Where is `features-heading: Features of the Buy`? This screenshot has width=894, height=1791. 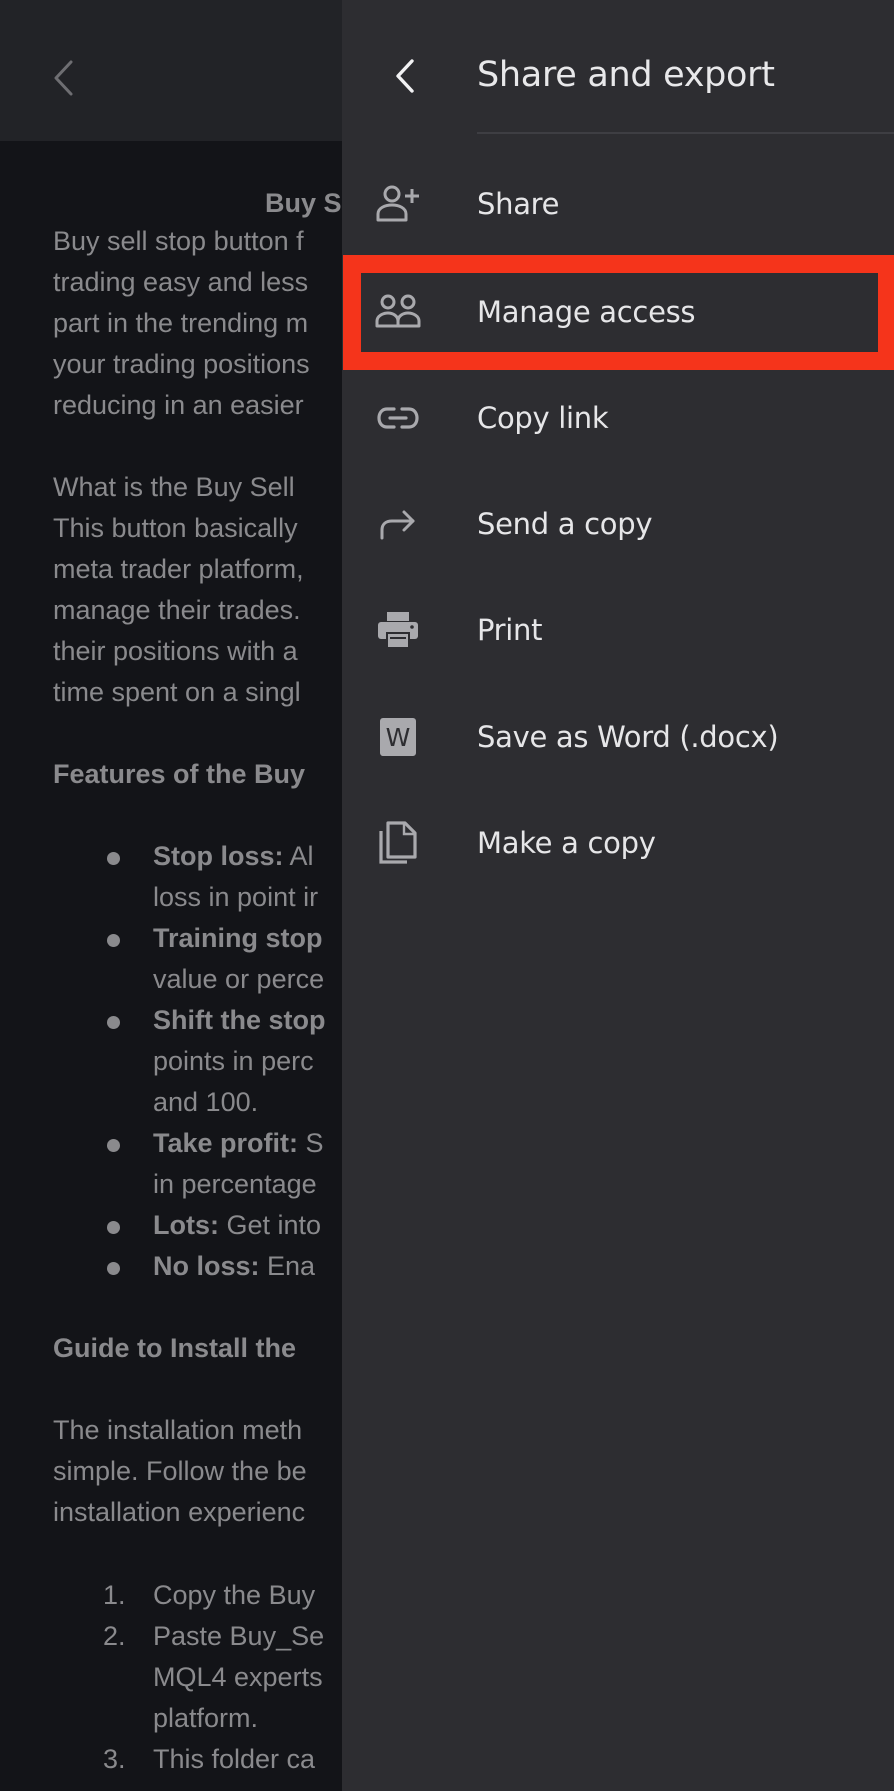
features-heading: Features of the Buy is located at coordinates (179, 774).